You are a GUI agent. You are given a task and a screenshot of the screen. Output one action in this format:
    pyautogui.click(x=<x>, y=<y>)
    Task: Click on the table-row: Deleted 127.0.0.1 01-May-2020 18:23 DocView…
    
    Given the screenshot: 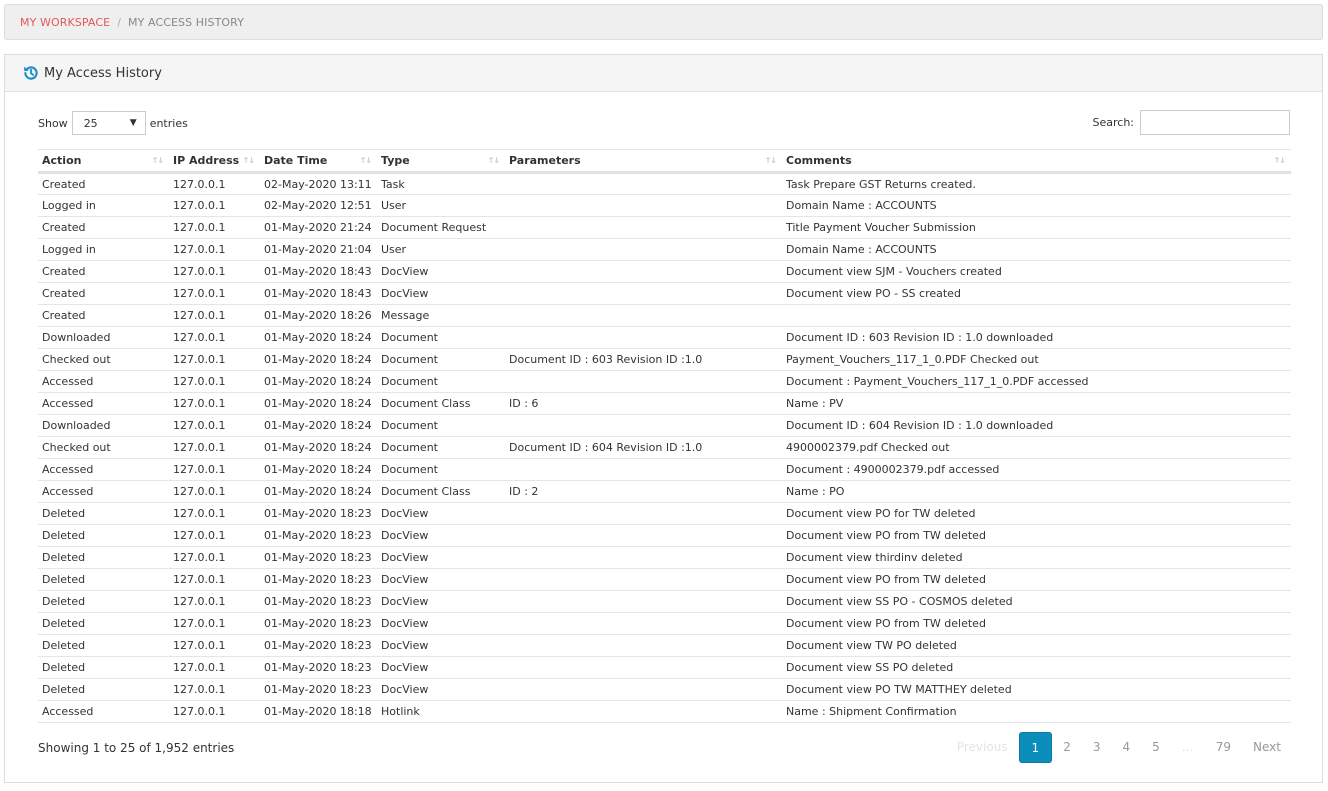 What is the action you would take?
    pyautogui.click(x=664, y=645)
    